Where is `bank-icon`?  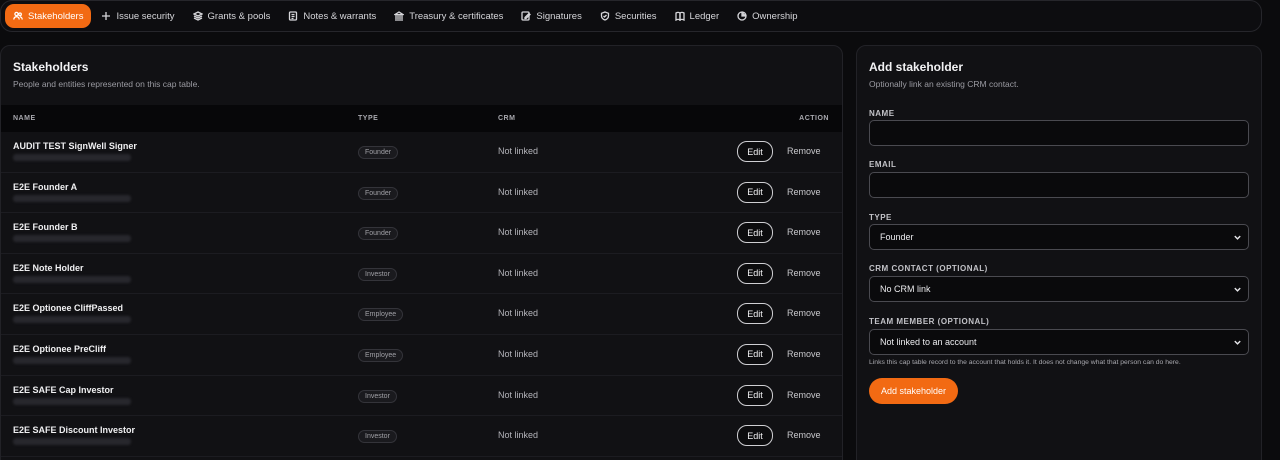
bank-icon is located at coordinates (399, 16).